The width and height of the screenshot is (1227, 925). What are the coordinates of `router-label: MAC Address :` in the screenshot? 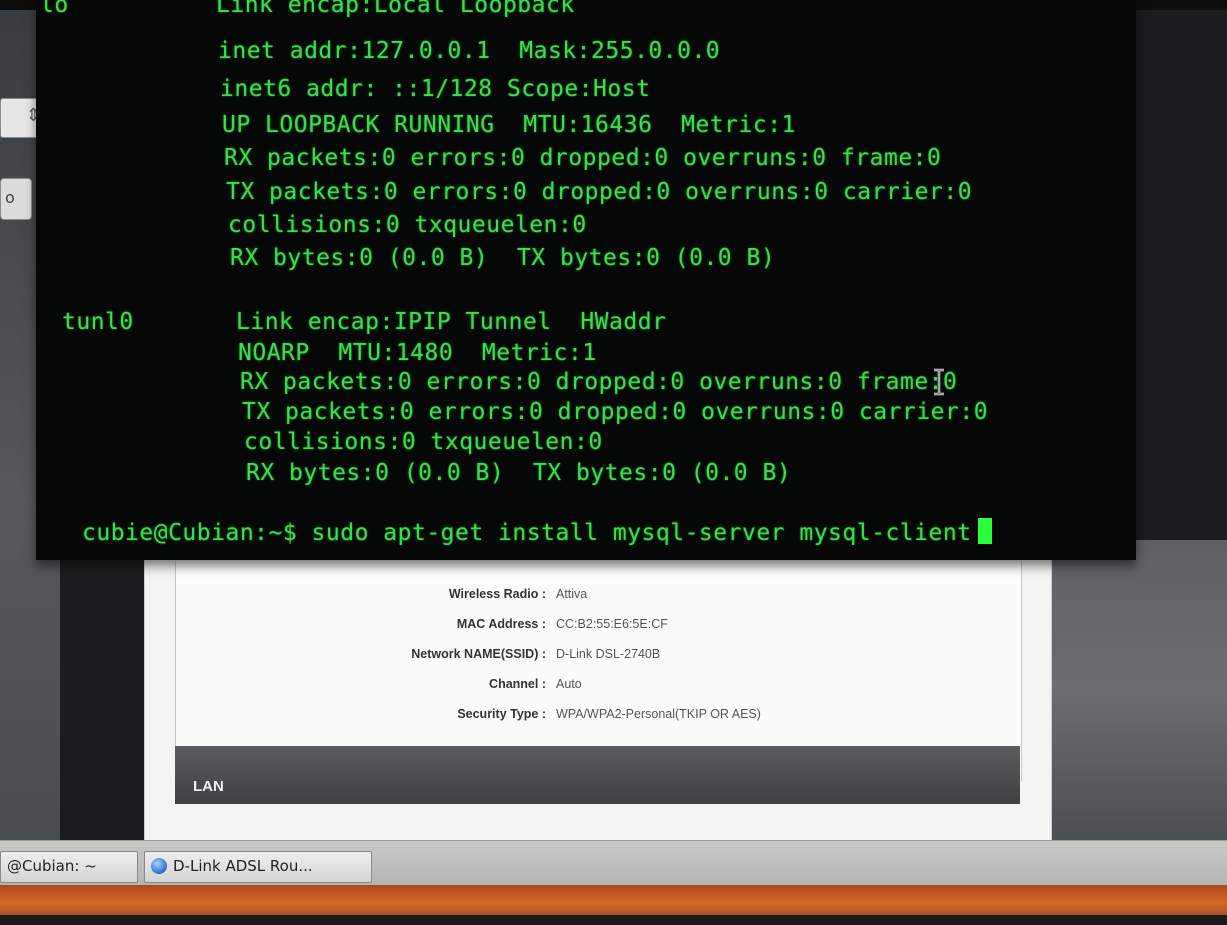 It's located at (501, 624).